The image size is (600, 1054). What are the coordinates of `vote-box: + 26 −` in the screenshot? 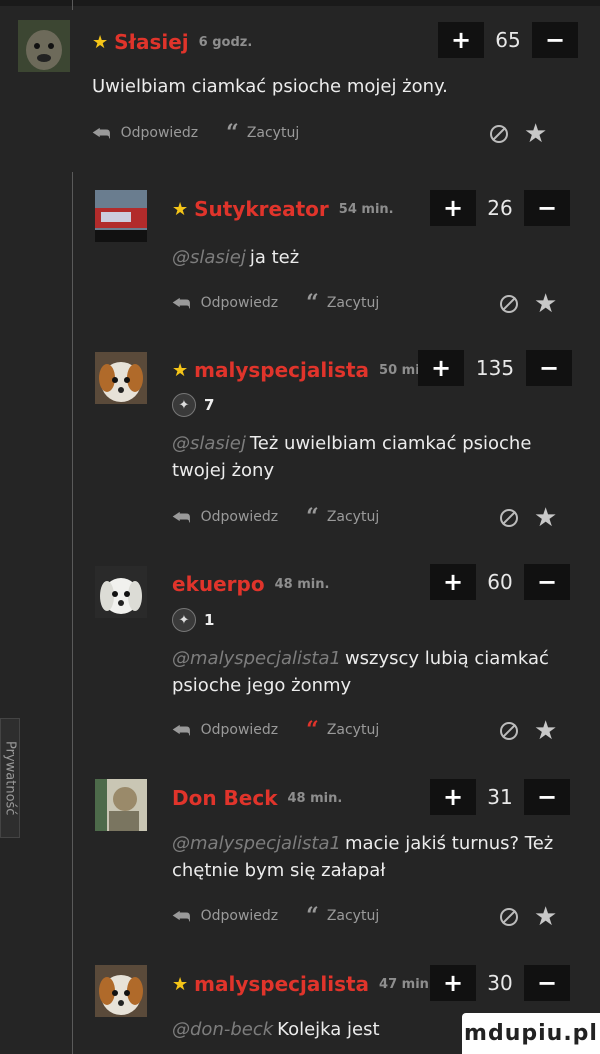 It's located at (500, 208).